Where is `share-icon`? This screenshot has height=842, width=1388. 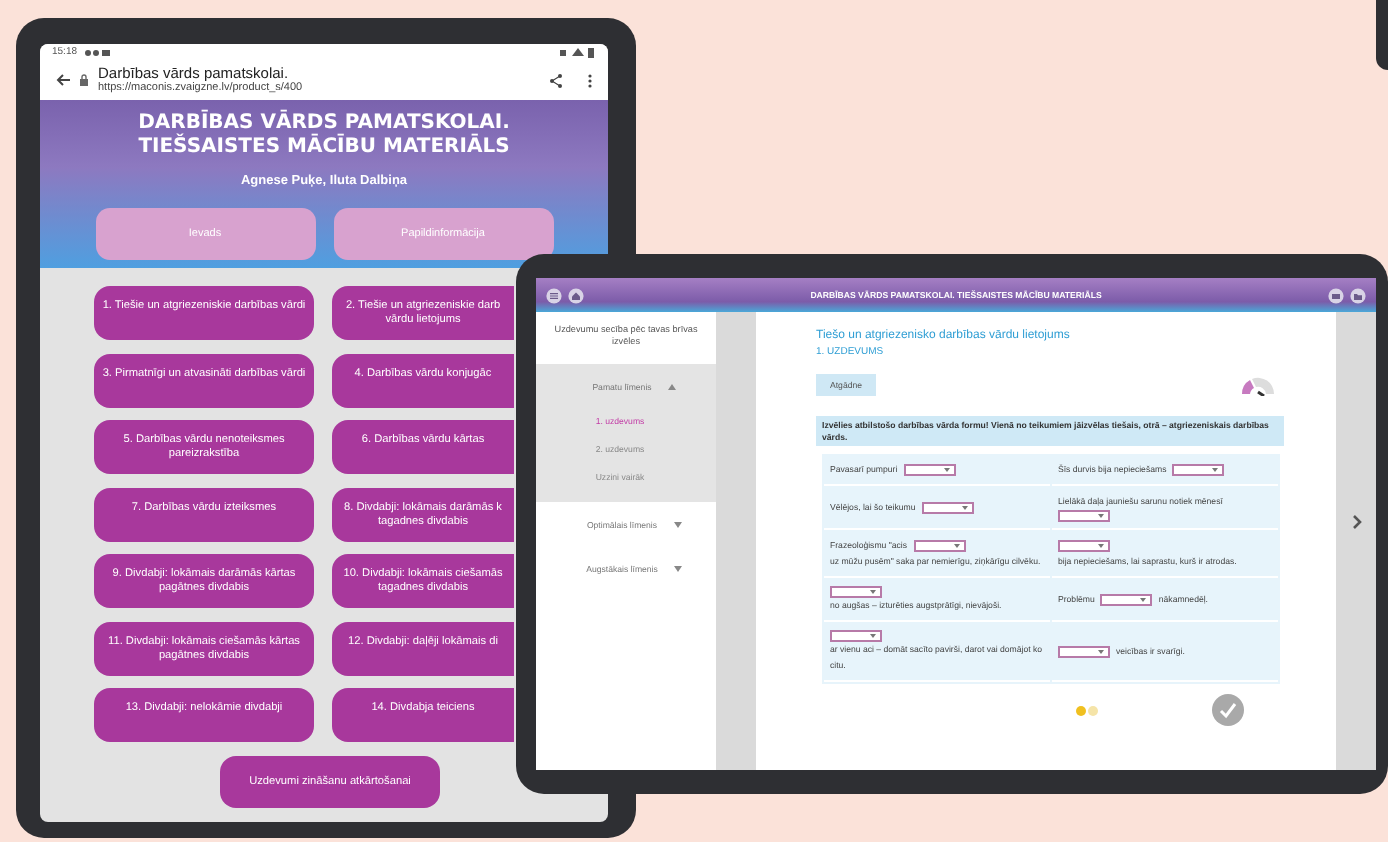
share-icon is located at coordinates (556, 80).